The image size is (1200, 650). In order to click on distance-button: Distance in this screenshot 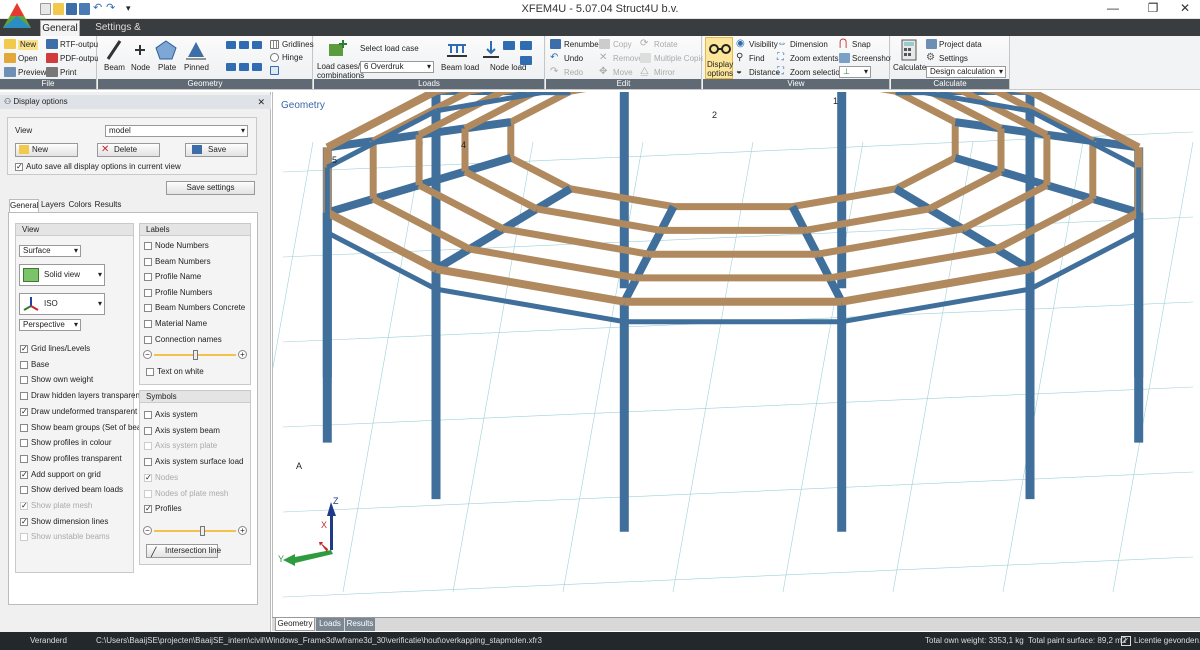, I will do `click(764, 73)`.